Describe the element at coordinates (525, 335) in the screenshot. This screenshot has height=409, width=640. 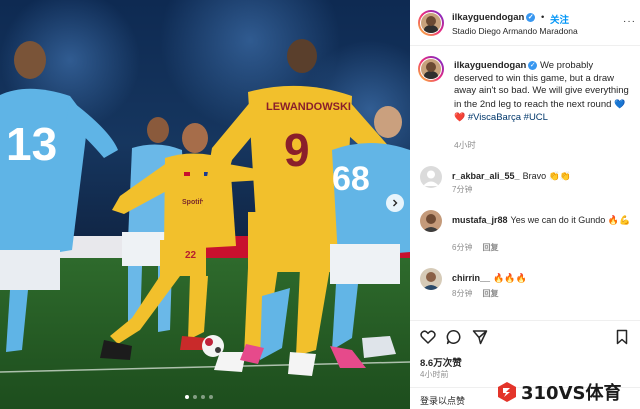
I see `post-actions-bar` at that location.